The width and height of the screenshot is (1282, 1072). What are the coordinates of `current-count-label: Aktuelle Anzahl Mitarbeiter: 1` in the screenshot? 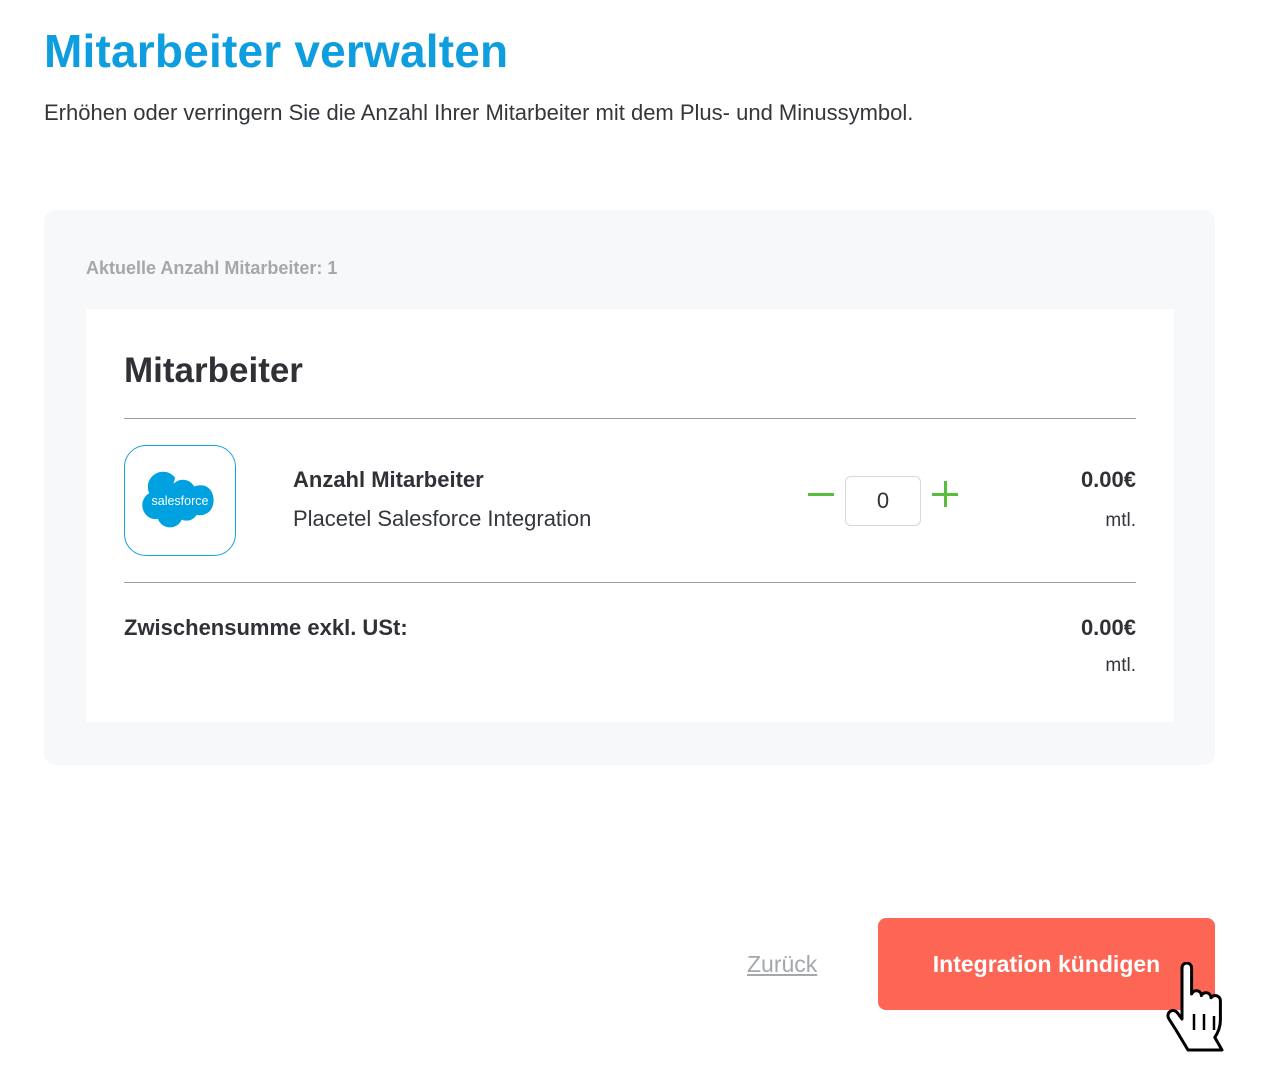 It's located at (212, 268).